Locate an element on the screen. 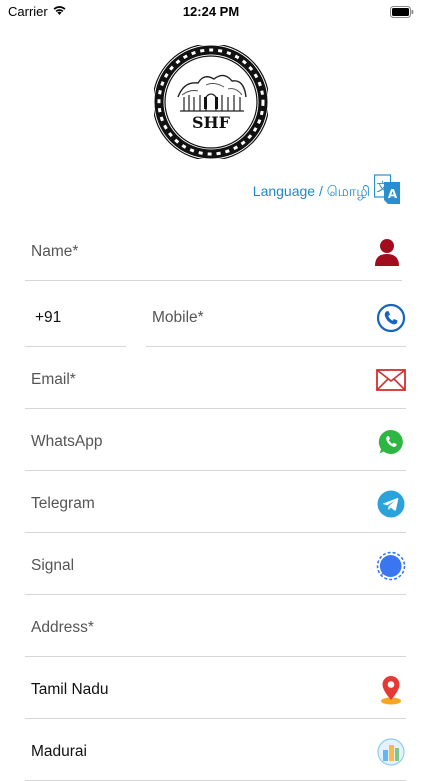 The height and width of the screenshot is (781, 422). email-field: Email* is located at coordinates (215, 380).